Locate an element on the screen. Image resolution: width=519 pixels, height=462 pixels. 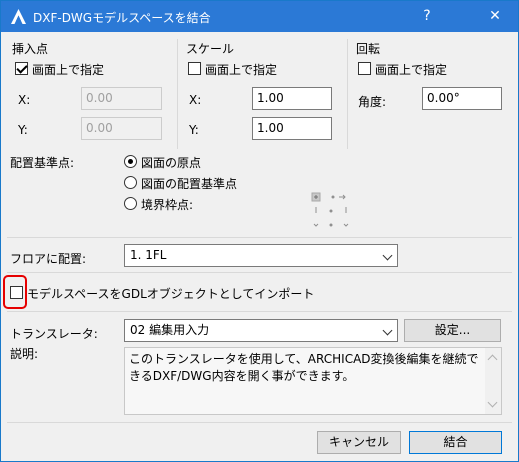
insertion-title: 挿入点 is located at coordinates (30, 49).